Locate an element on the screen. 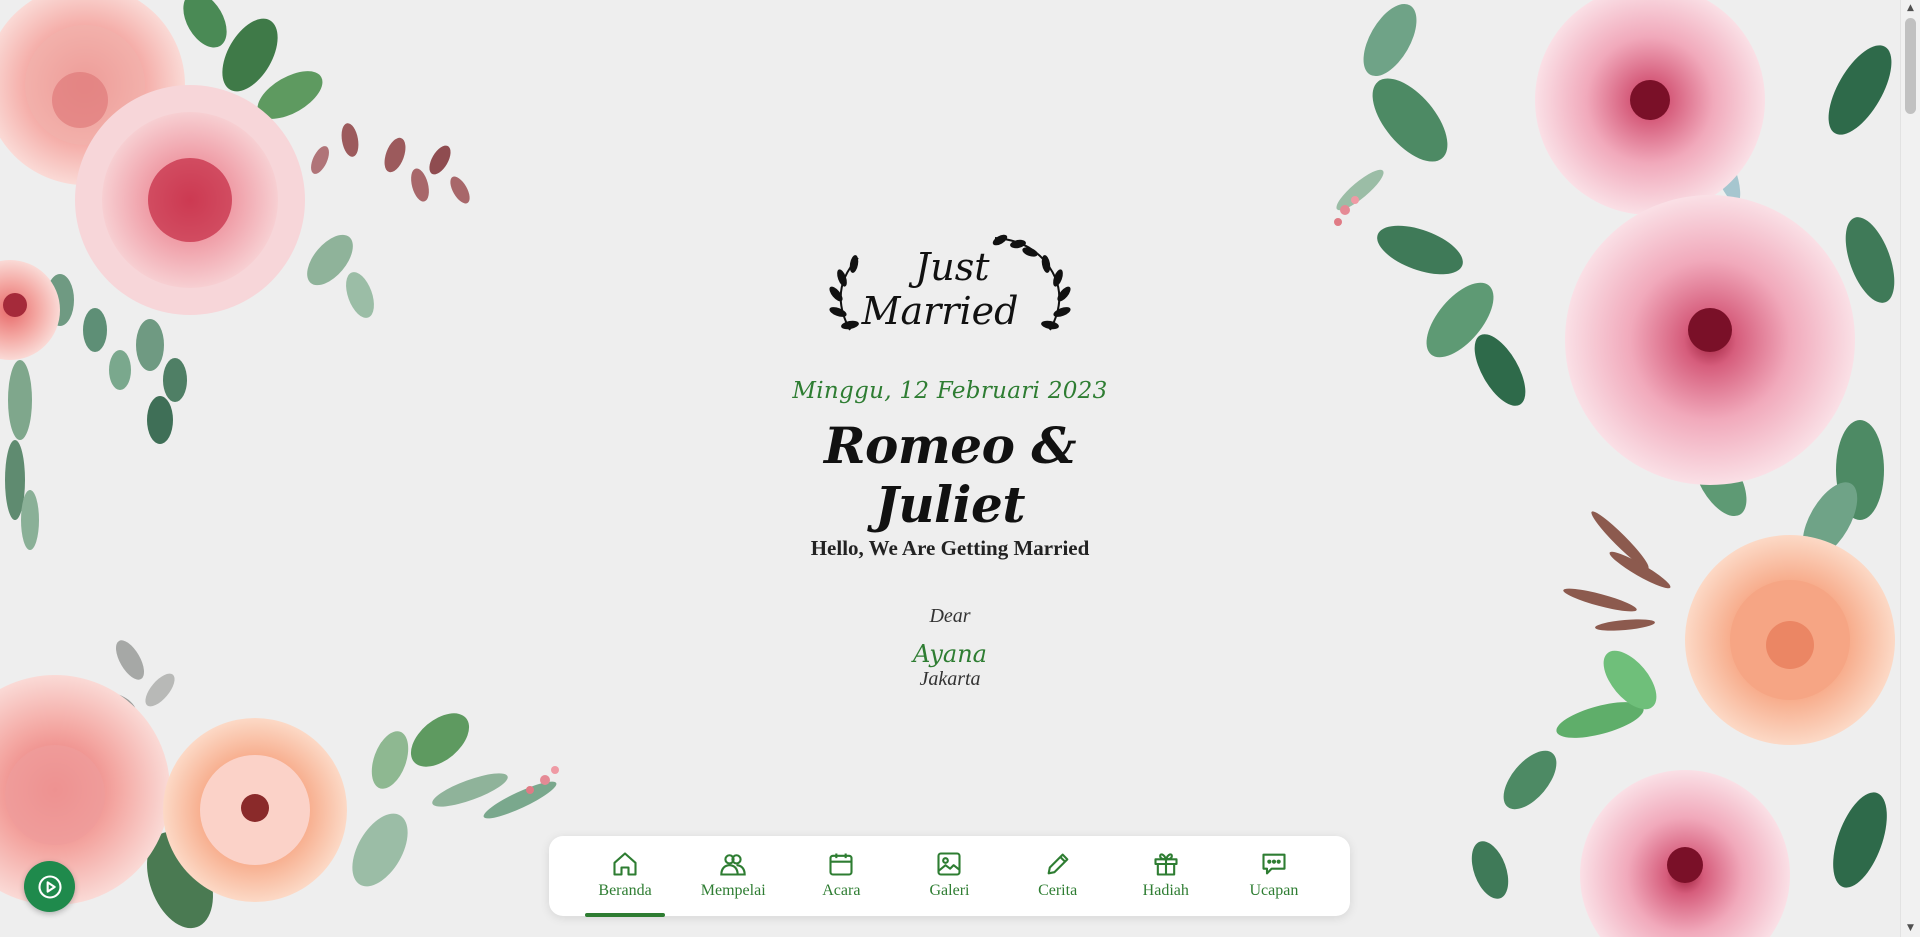 This screenshot has width=1920, height=937. couple-icon is located at coordinates (733, 865).